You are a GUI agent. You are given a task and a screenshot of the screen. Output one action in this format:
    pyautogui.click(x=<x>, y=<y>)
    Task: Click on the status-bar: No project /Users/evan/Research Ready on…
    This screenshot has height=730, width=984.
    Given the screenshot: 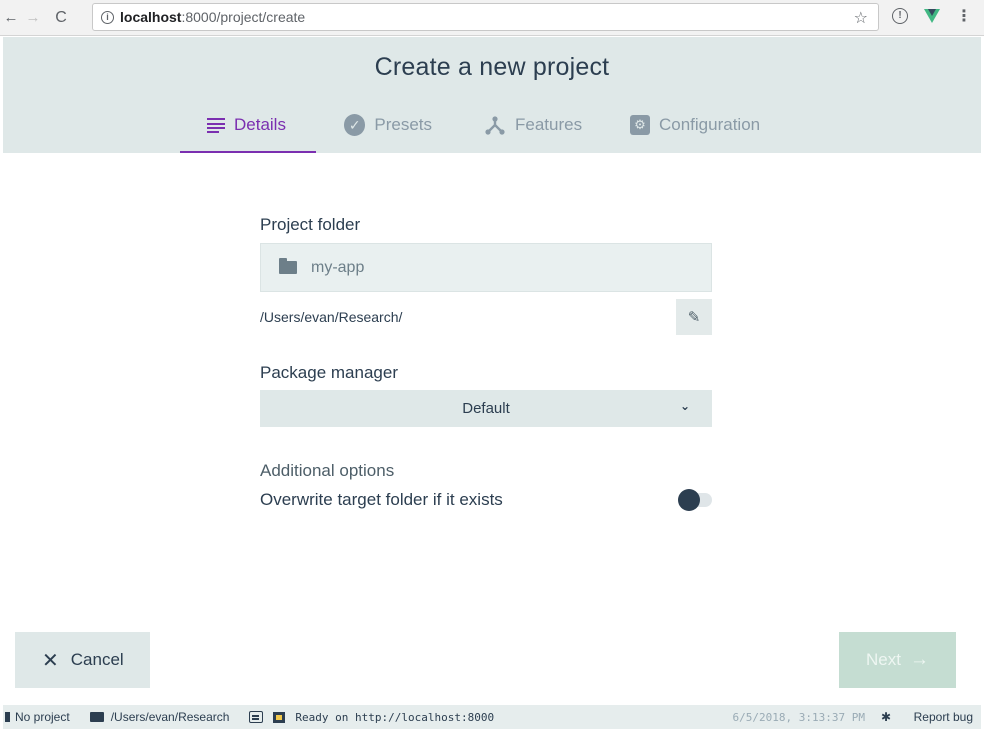 What is the action you would take?
    pyautogui.click(x=492, y=717)
    